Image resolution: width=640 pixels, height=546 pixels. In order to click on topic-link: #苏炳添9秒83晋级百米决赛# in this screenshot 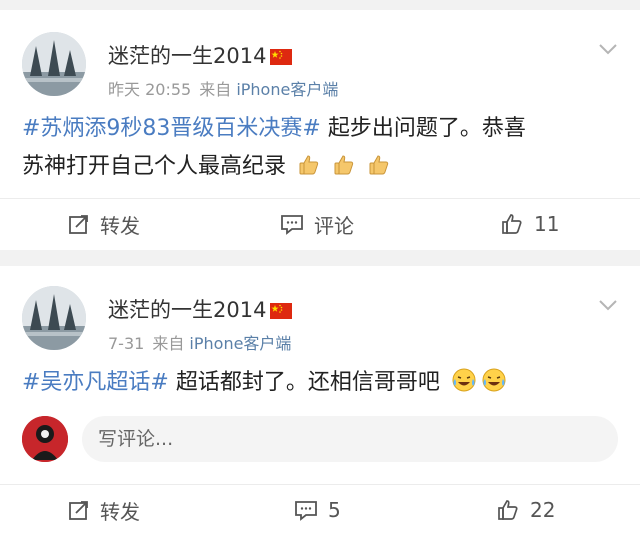, I will do `click(171, 128)`.